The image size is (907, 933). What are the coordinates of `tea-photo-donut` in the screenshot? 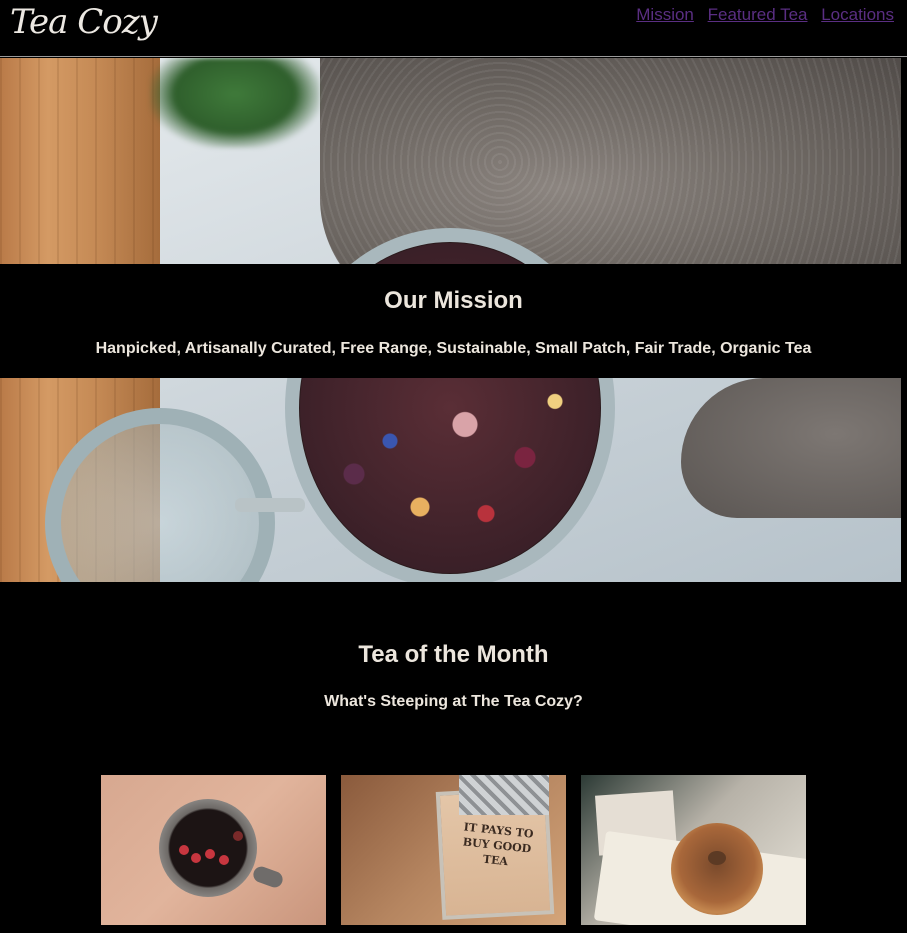 It's located at (693, 850).